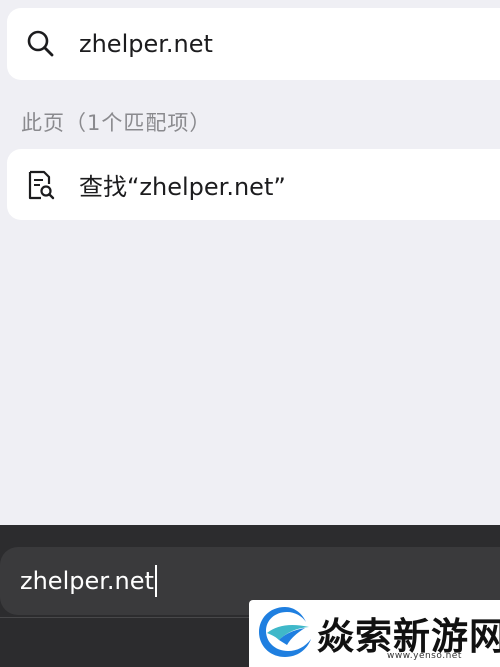 This screenshot has width=500, height=667. I want to click on watermark-subtext: www.yenso.net, so click(424, 656).